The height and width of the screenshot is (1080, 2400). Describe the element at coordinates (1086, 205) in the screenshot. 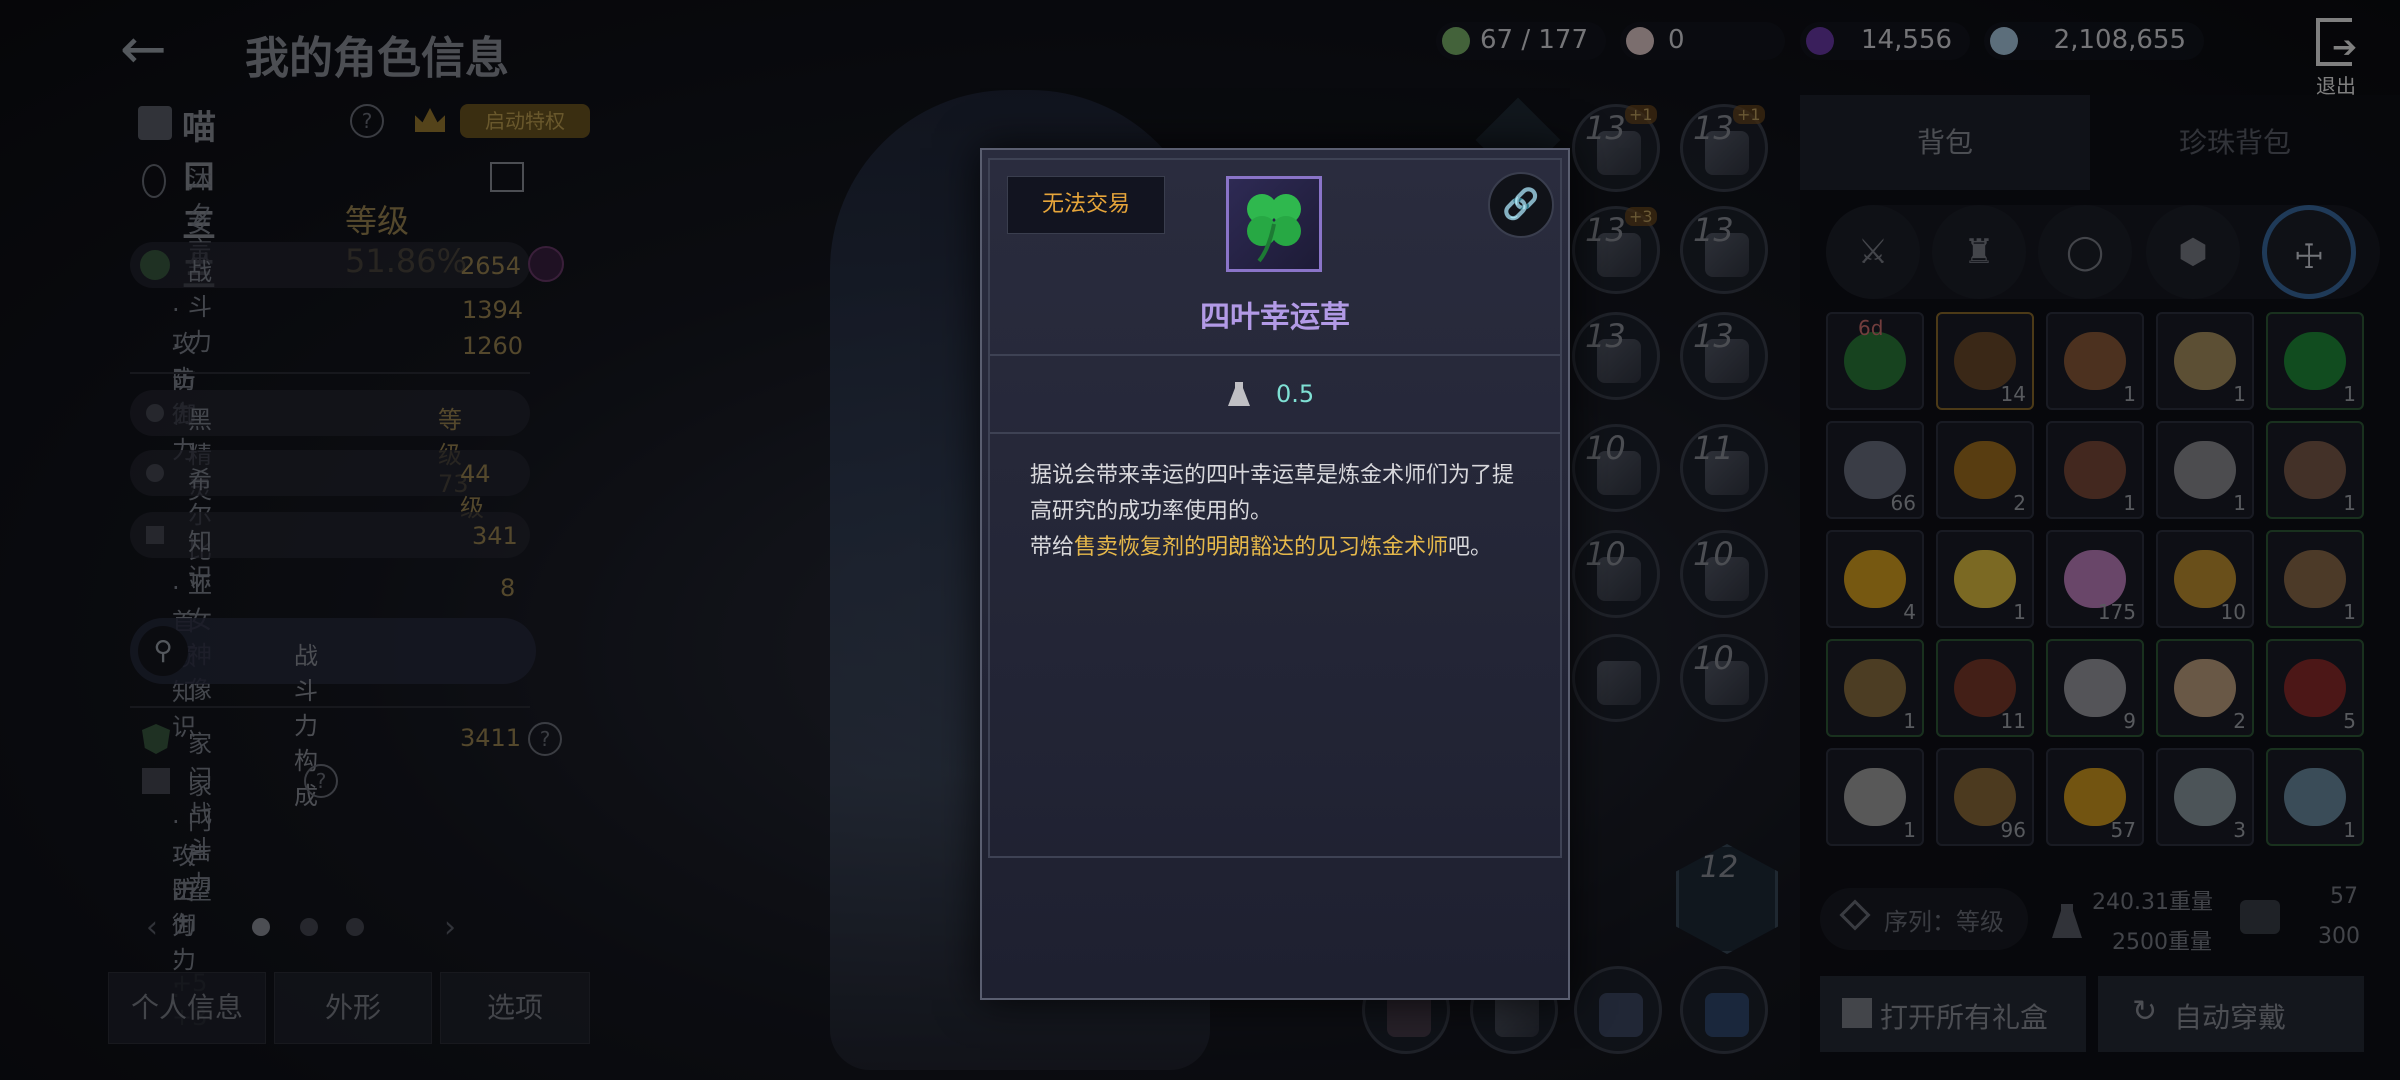

I see `untradable-badge: 无法交易` at that location.